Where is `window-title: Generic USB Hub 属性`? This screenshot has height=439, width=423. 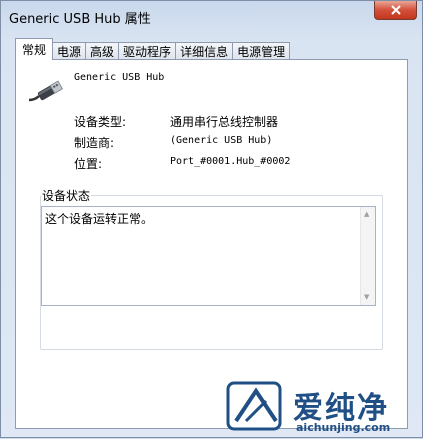 window-title: Generic USB Hub 属性 is located at coordinates (80, 19).